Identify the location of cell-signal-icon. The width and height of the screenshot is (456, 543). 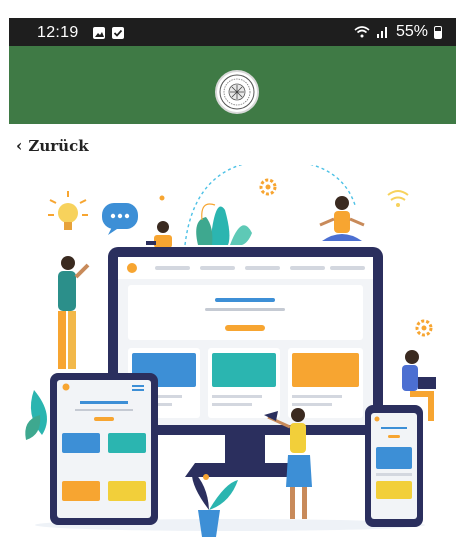
(381, 32).